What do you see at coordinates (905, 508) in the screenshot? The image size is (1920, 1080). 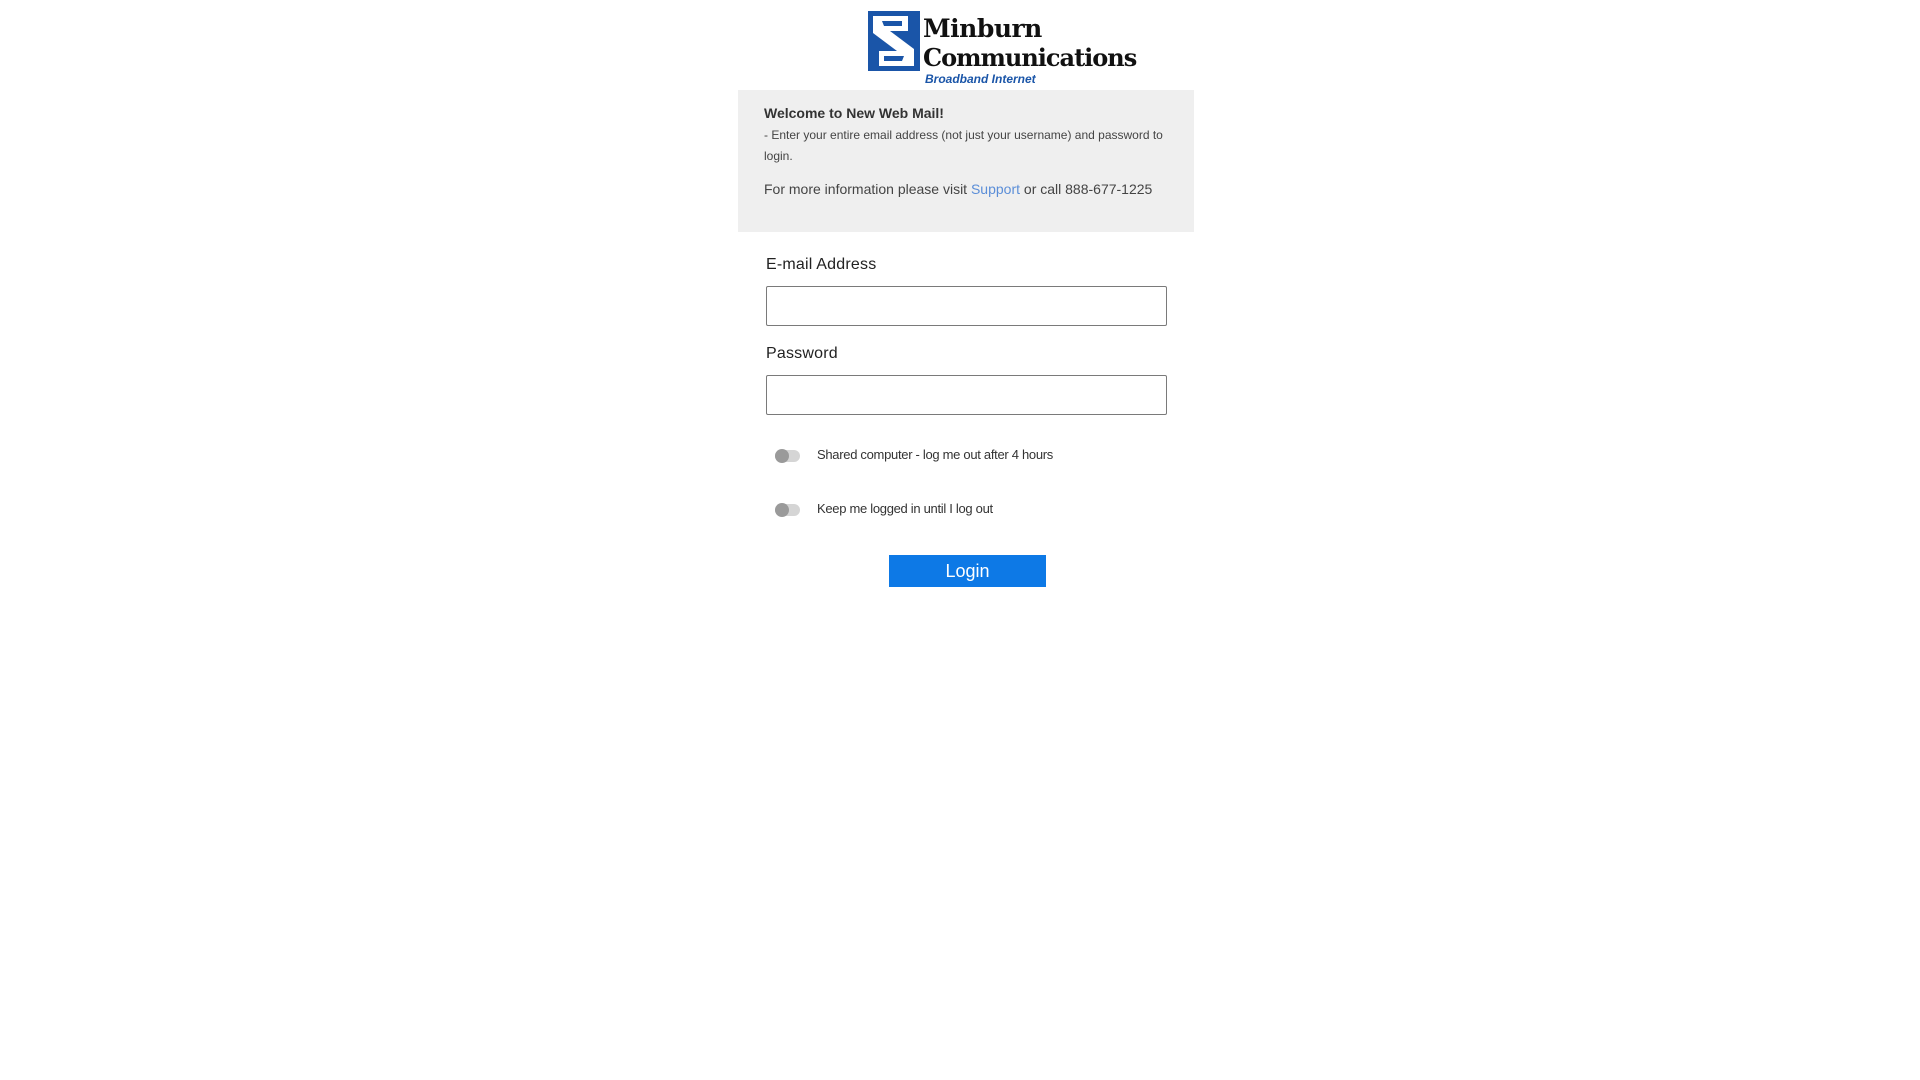 I see `keep-logged-in-label: Keep me logged in until I log out` at bounding box center [905, 508].